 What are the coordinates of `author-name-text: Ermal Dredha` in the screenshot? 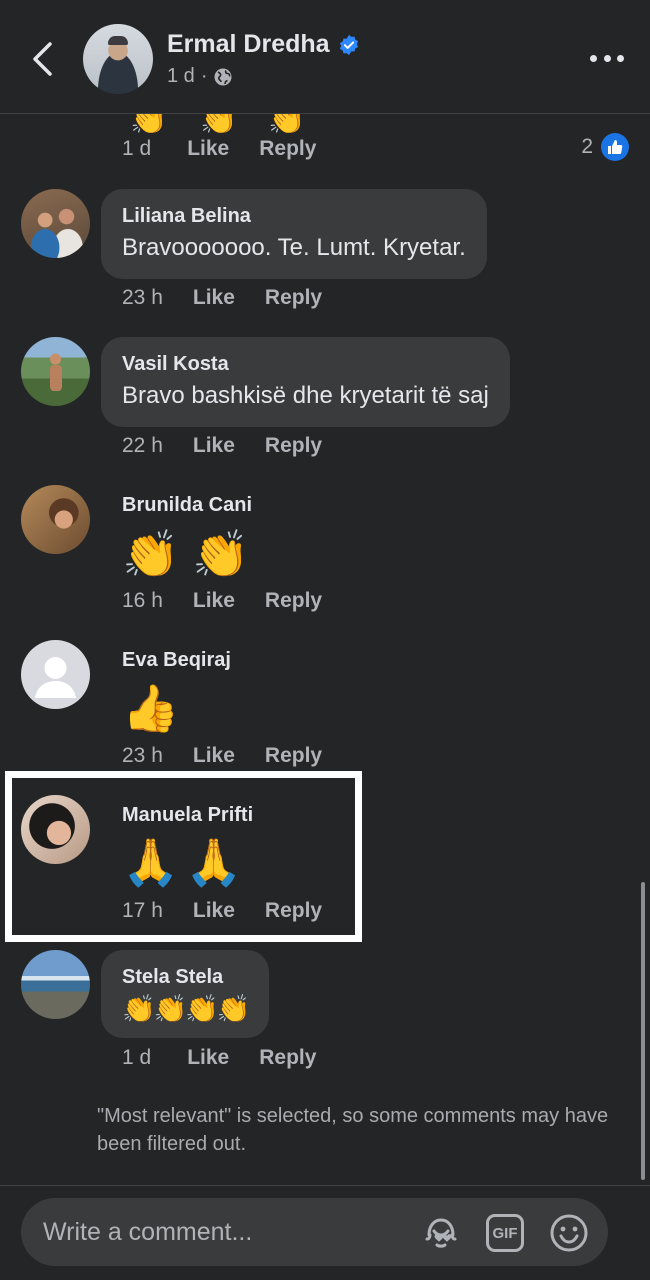 It's located at (248, 44).